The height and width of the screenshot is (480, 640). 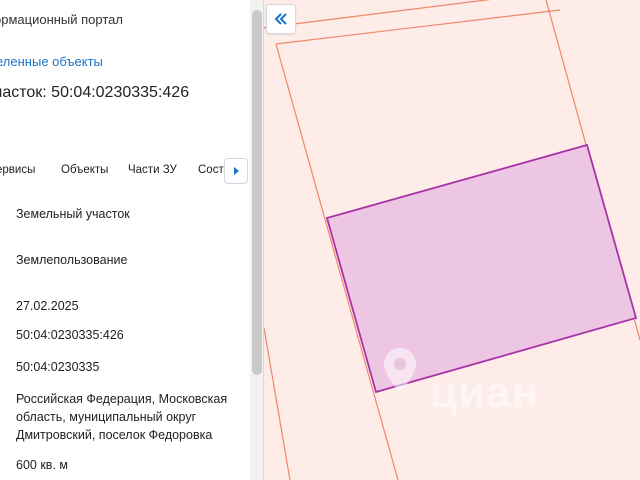 What do you see at coordinates (72, 260) in the screenshot?
I see `field-ownership-type: Землепользование` at bounding box center [72, 260].